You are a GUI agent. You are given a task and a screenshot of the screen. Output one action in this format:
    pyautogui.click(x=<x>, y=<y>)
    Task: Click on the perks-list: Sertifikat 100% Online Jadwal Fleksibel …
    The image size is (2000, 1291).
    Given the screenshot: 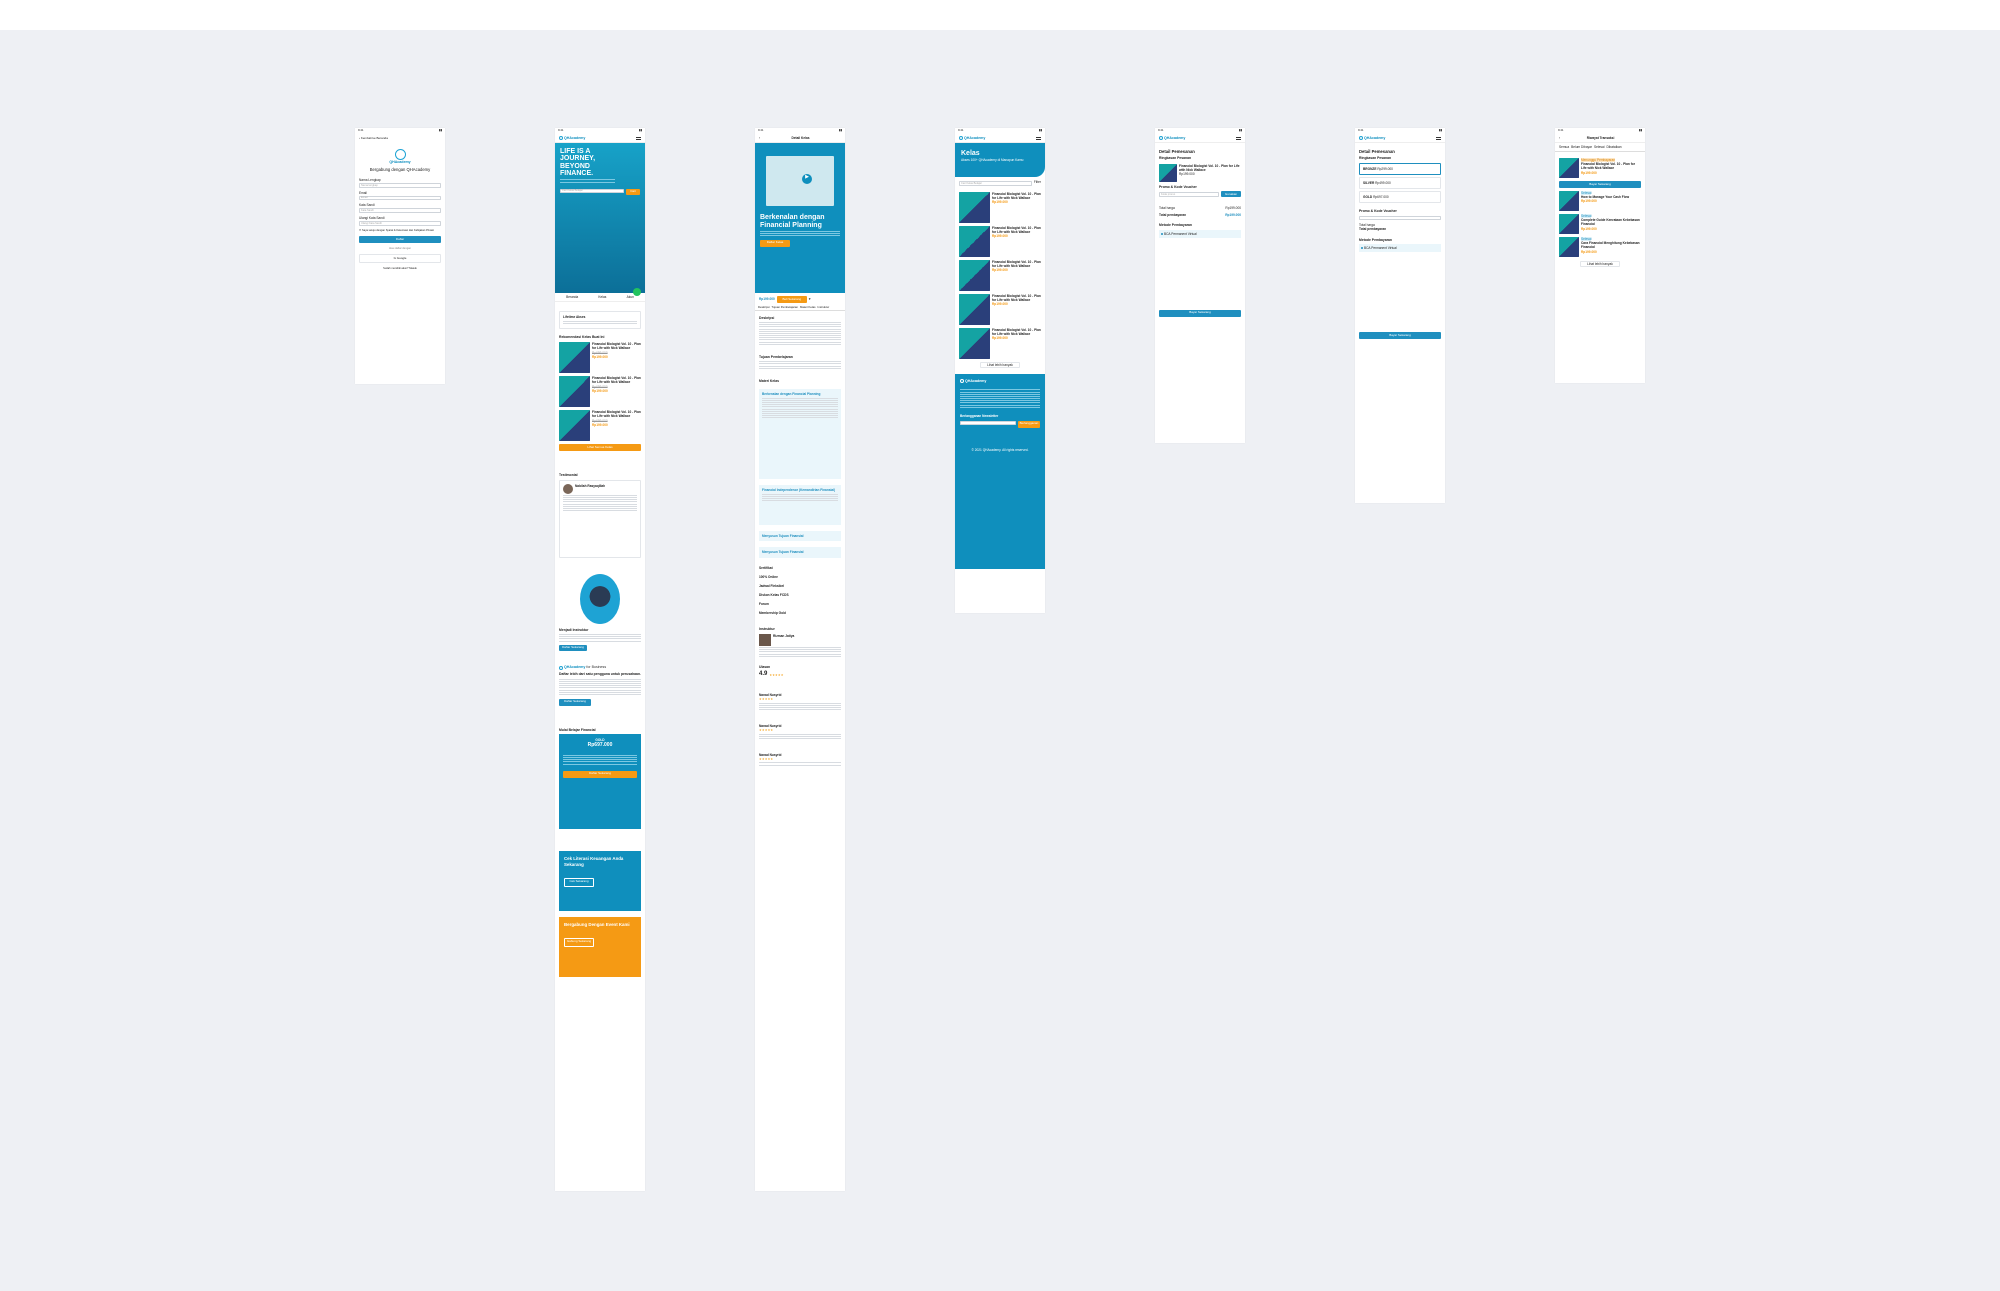 What is the action you would take?
    pyautogui.click(x=774, y=590)
    